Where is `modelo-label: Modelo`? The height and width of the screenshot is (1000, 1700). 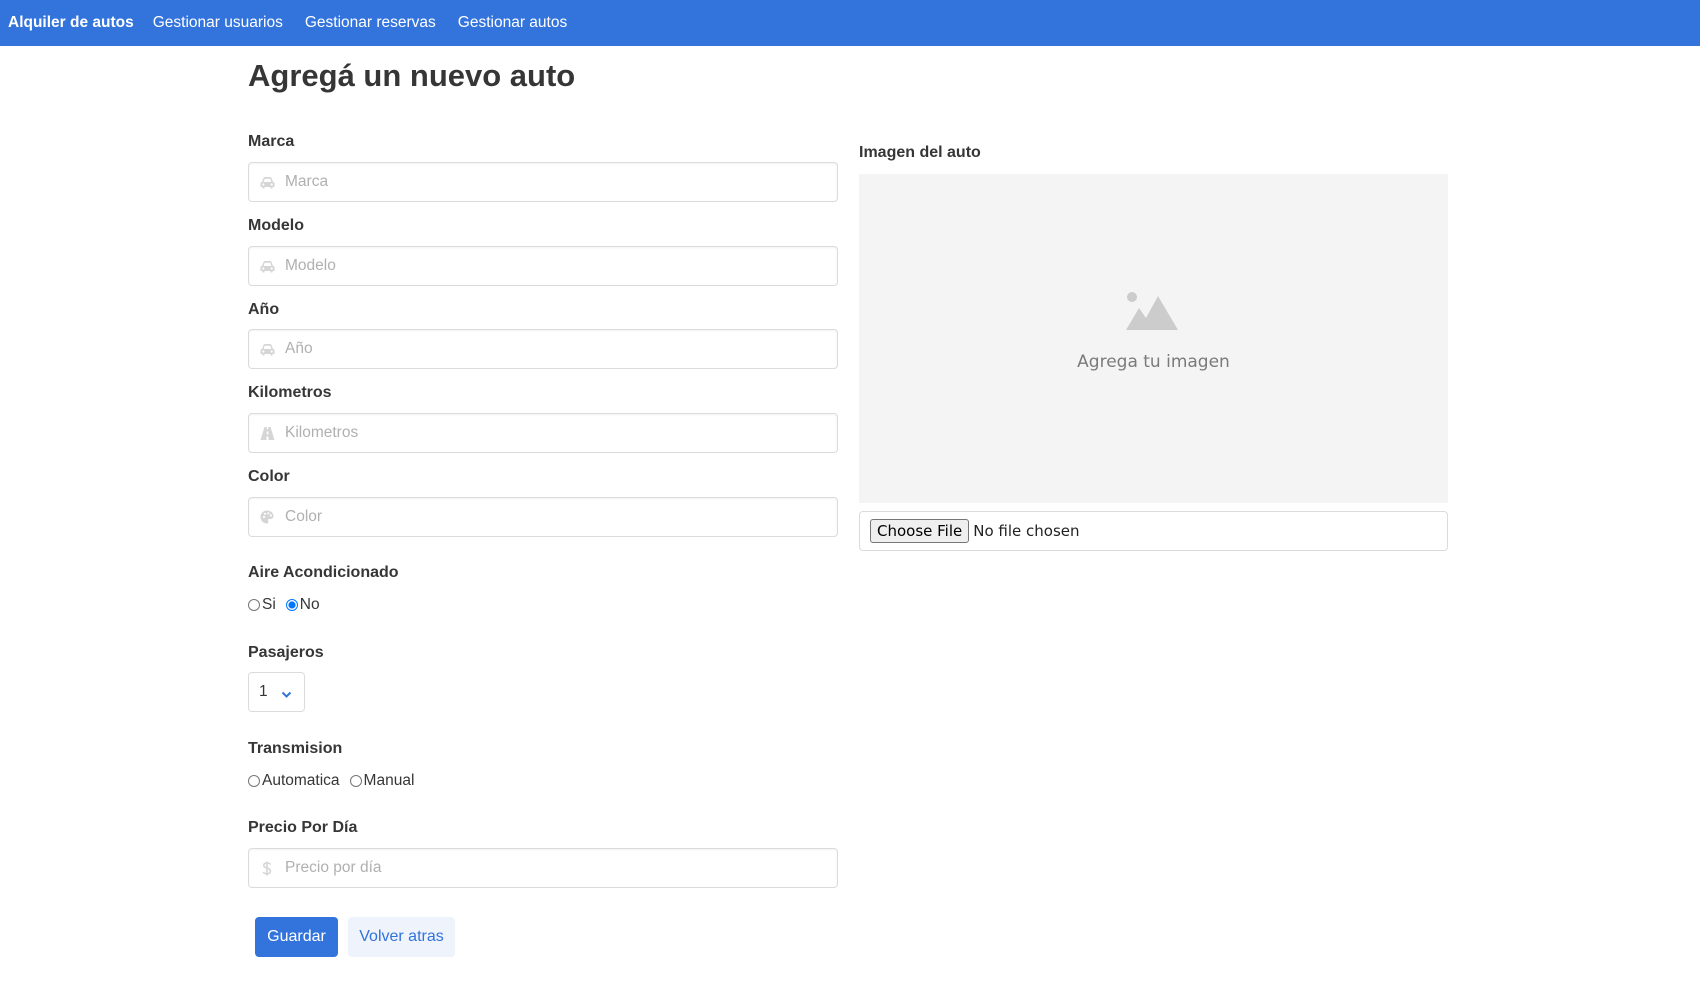
modelo-label: Modelo is located at coordinates (276, 225).